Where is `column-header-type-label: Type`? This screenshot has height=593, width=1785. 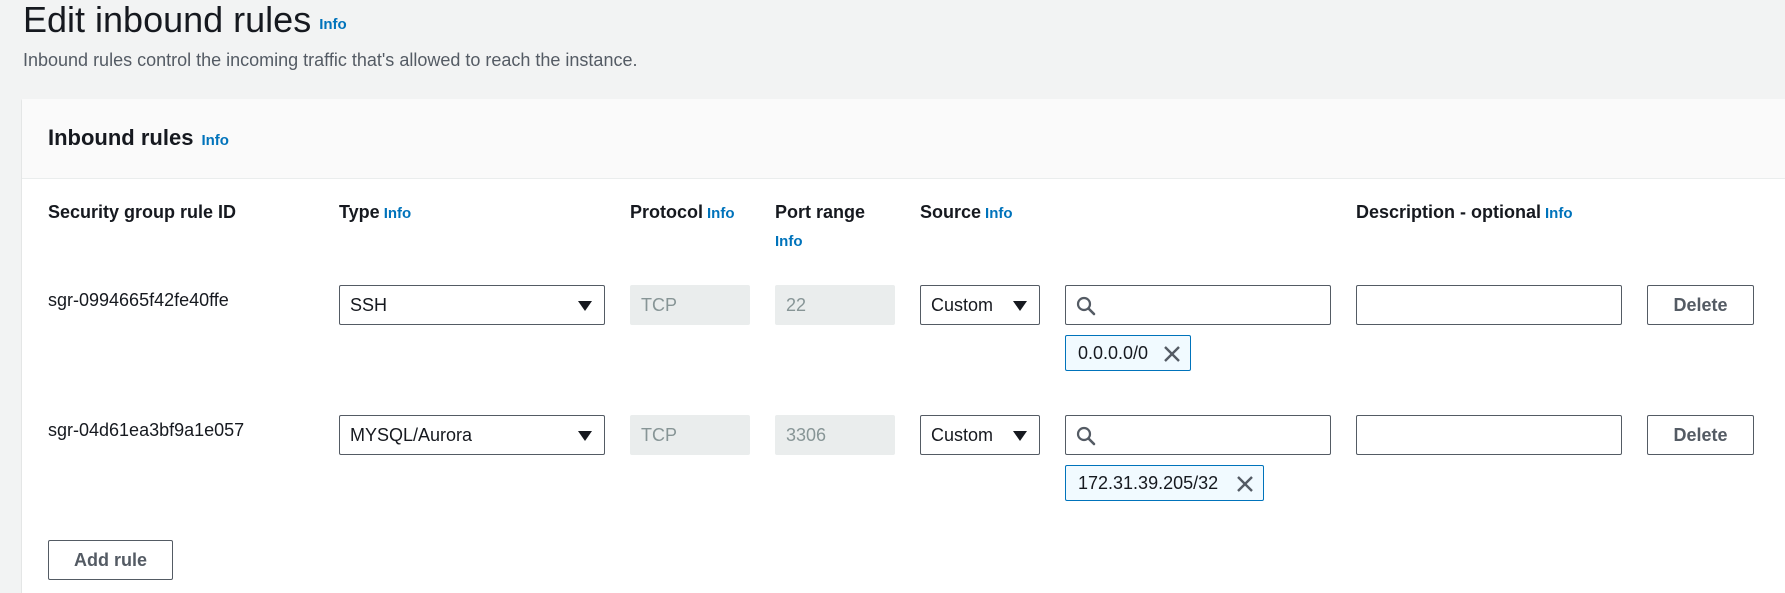
column-header-type-label: Type is located at coordinates (359, 212).